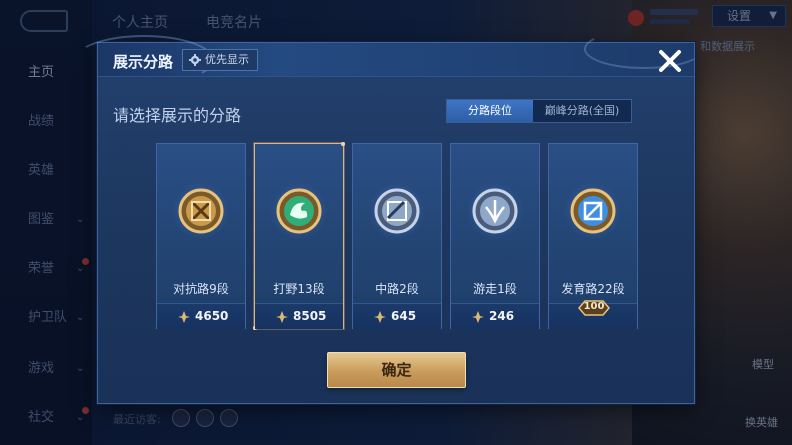 This screenshot has height=445, width=792. Describe the element at coordinates (212, 316) in the screenshot. I see `power-value: 4650` at that location.